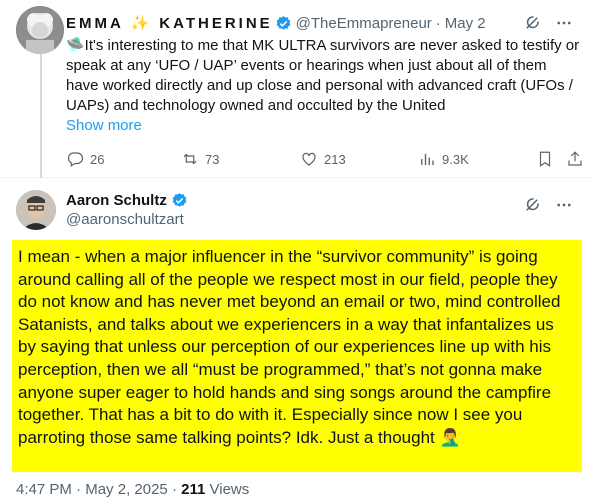  What do you see at coordinates (427, 159) in the screenshot?
I see `views-icon` at bounding box center [427, 159].